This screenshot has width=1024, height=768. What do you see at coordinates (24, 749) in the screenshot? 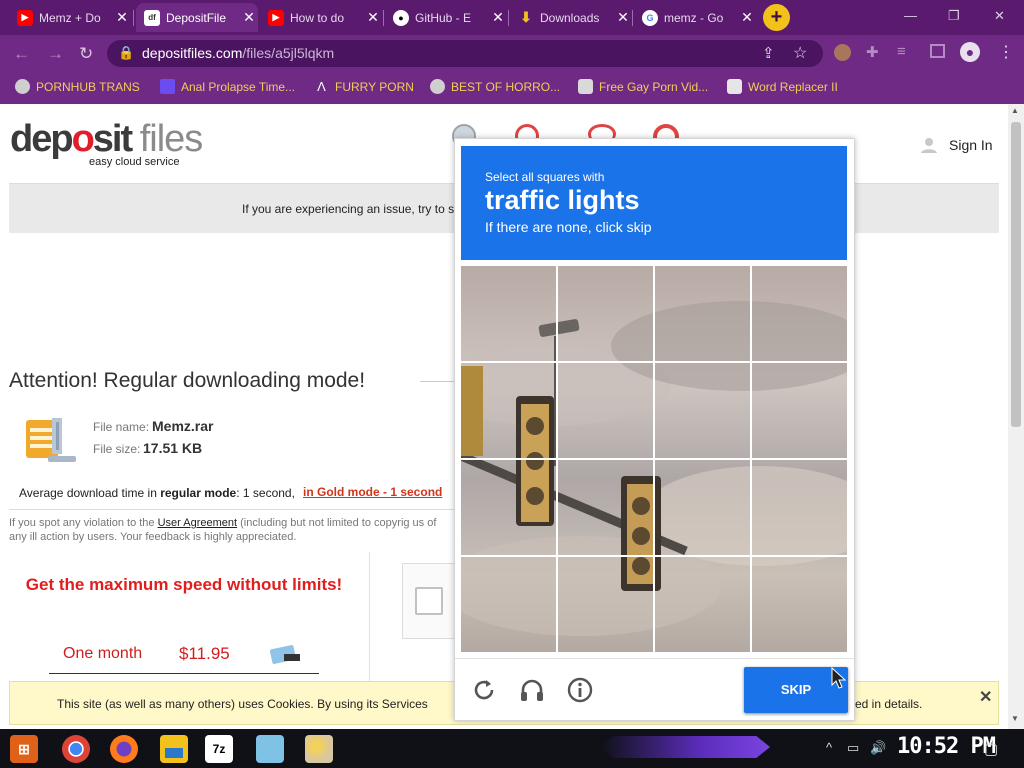
I see `start-icon: ⊞` at bounding box center [24, 749].